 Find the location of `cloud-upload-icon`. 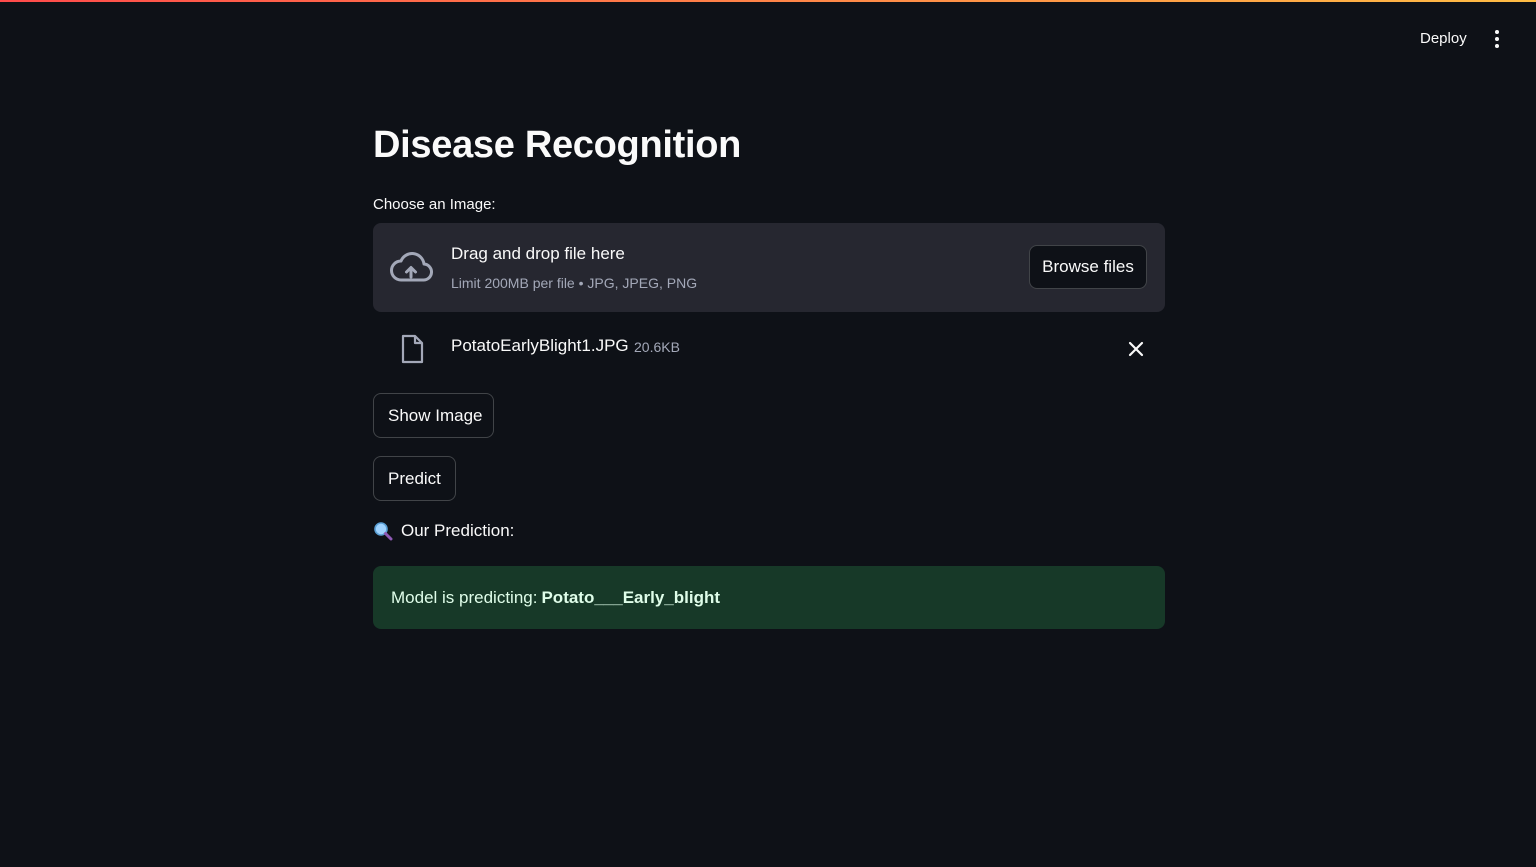

cloud-upload-icon is located at coordinates (411, 267).